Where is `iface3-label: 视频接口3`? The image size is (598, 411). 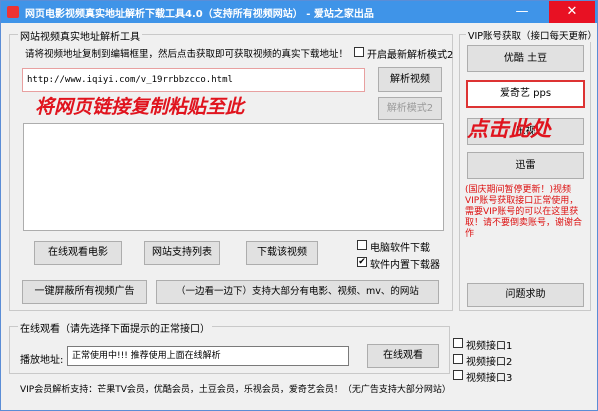 iface3-label: 视频接口3 is located at coordinates (489, 378).